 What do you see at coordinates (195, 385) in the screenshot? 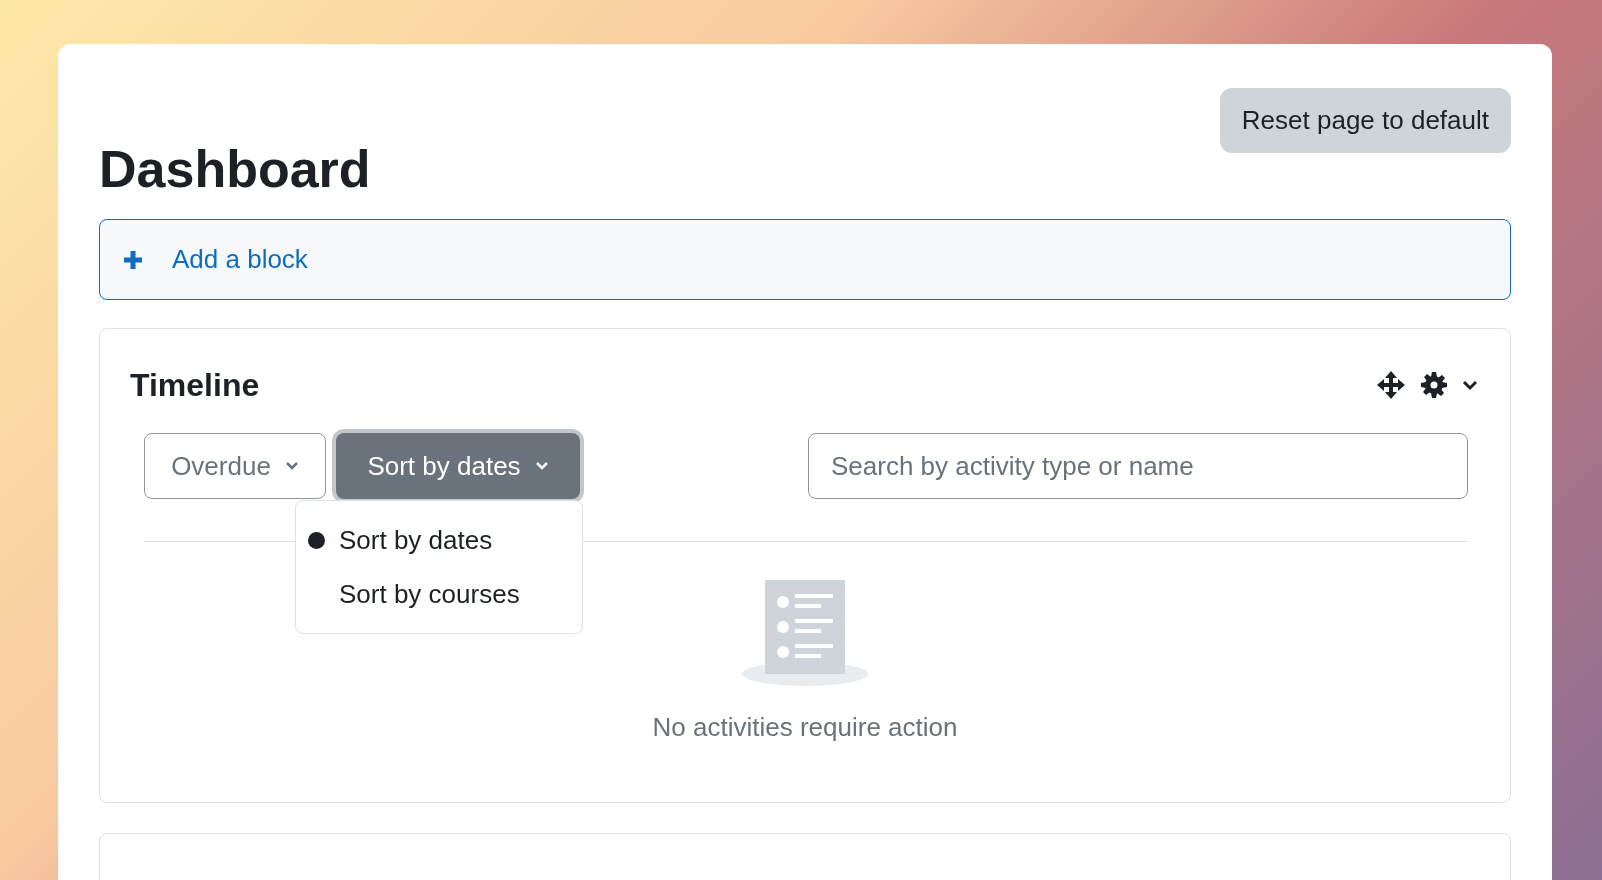
I see `block-title: Timeline` at bounding box center [195, 385].